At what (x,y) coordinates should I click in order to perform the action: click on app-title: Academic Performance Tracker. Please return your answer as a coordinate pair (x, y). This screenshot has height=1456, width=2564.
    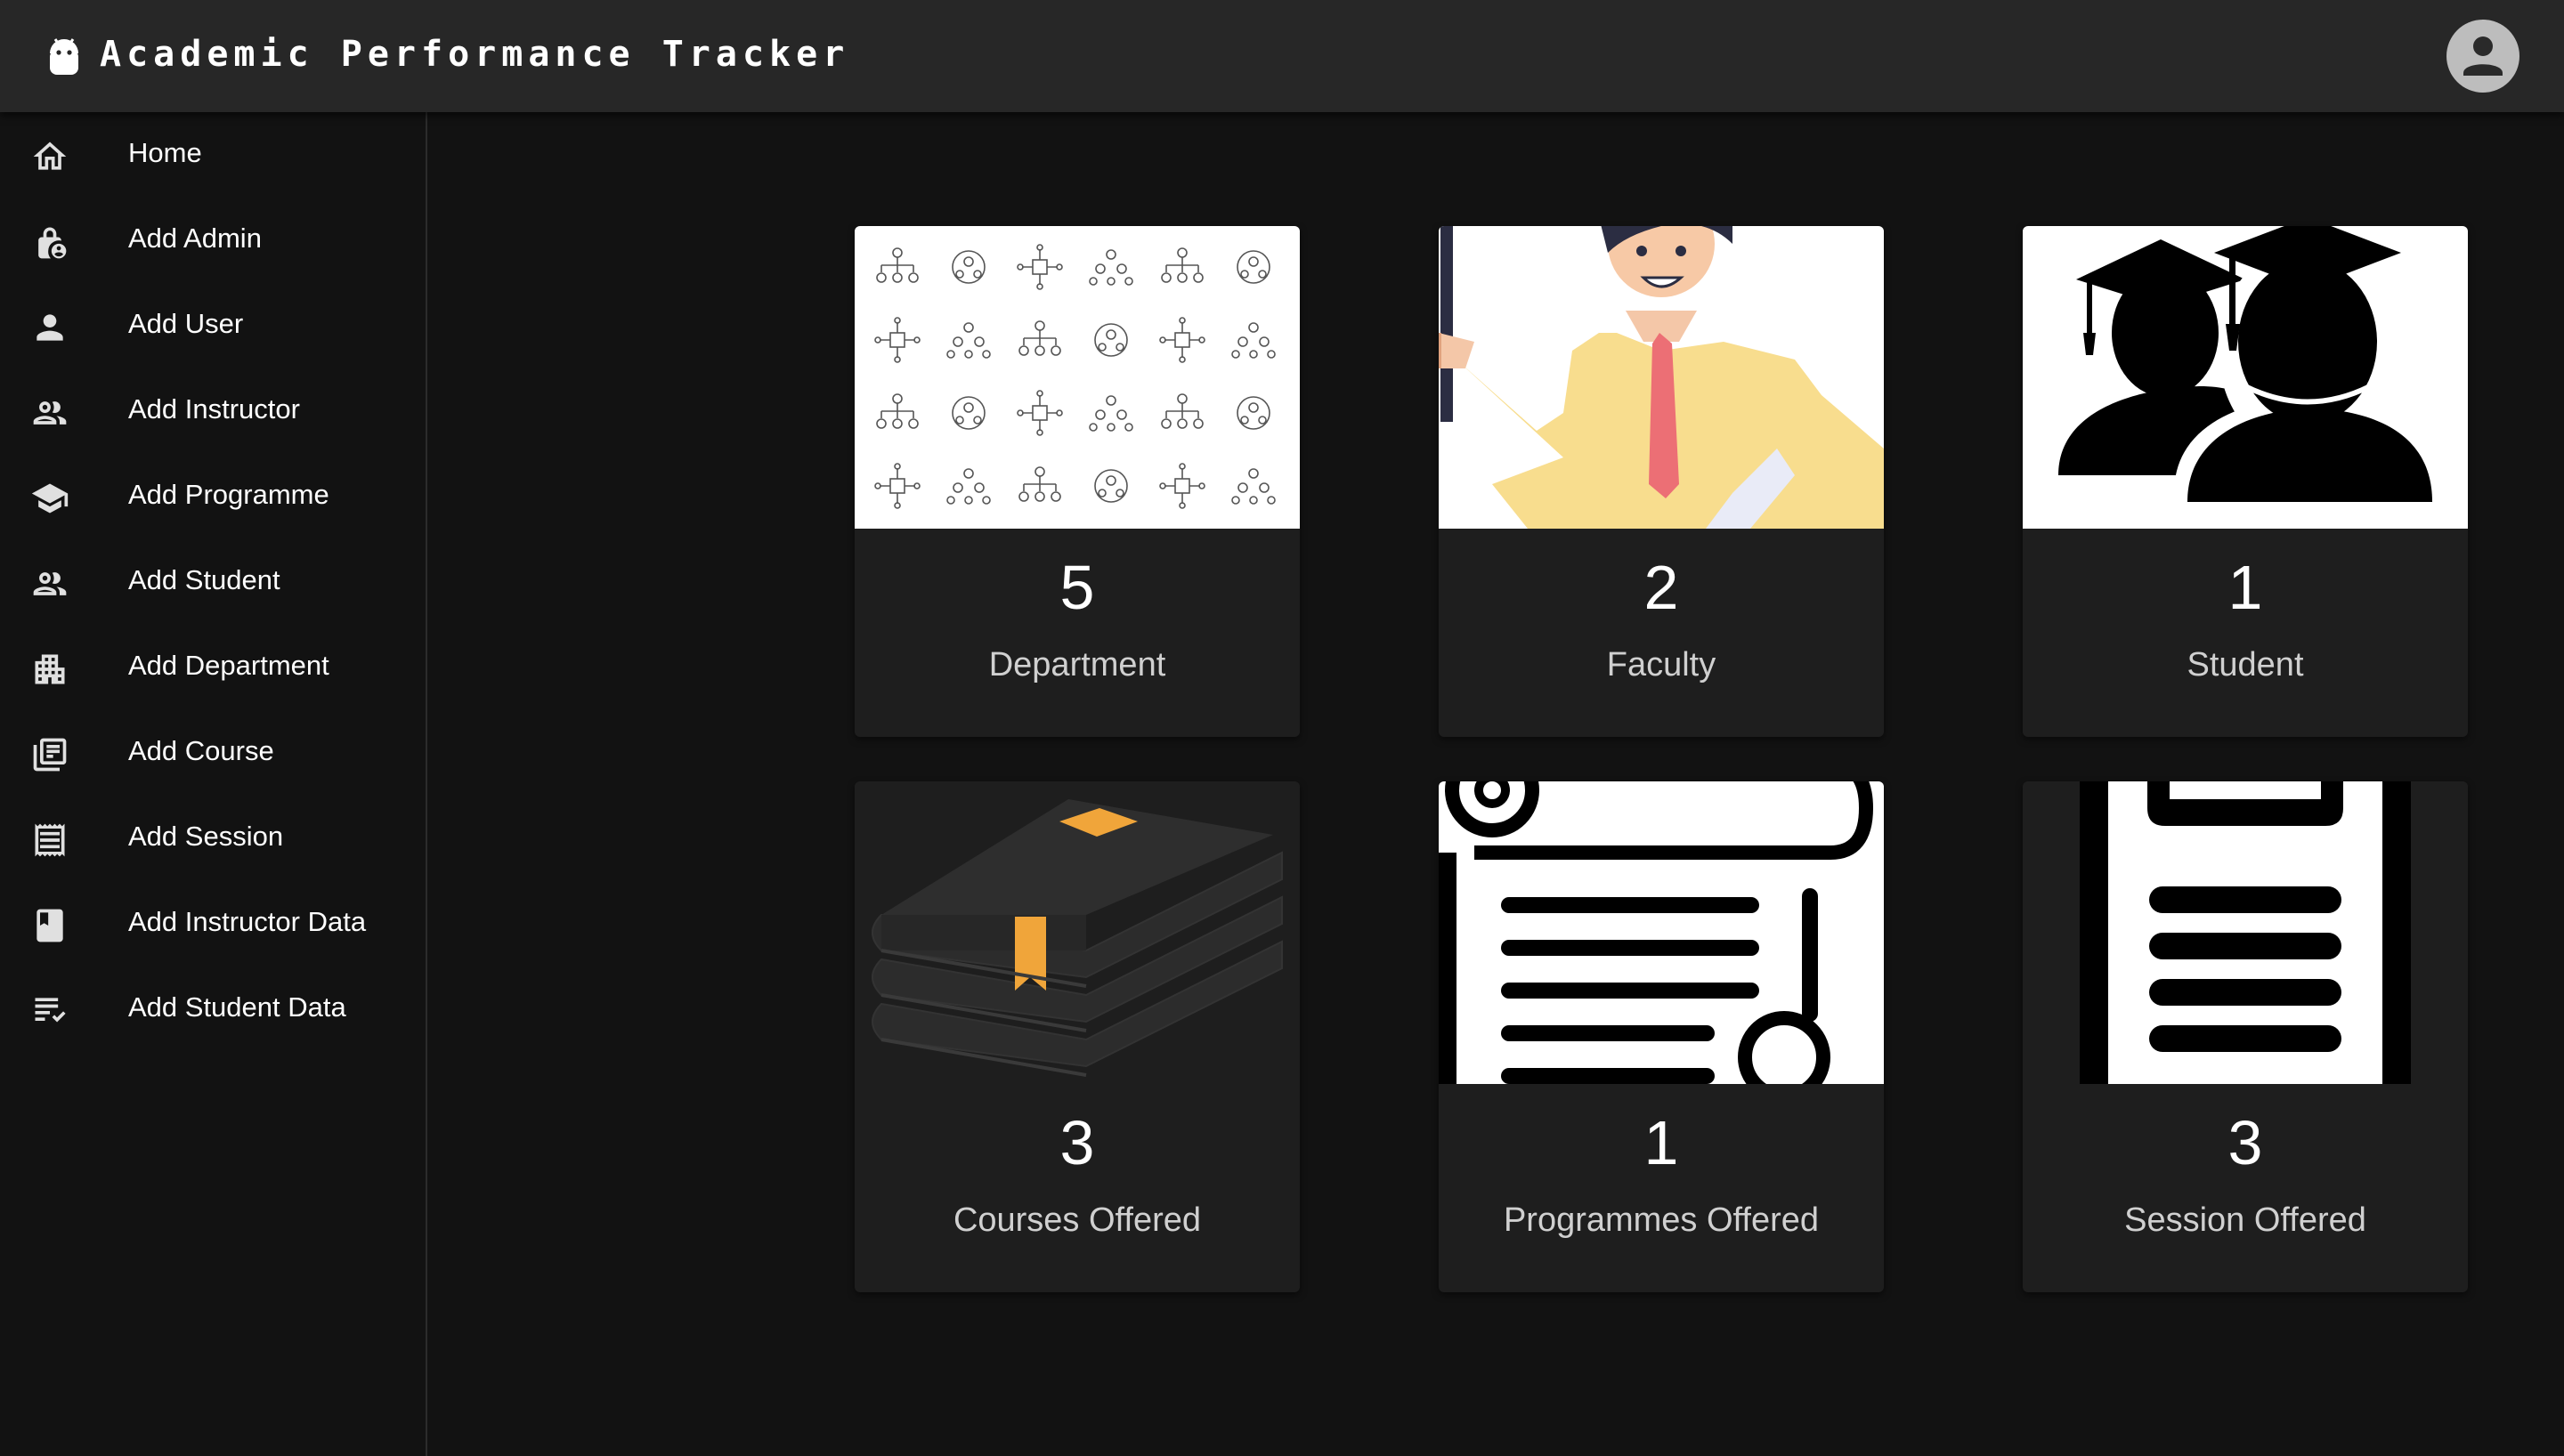
    Looking at the image, I should click on (475, 54).